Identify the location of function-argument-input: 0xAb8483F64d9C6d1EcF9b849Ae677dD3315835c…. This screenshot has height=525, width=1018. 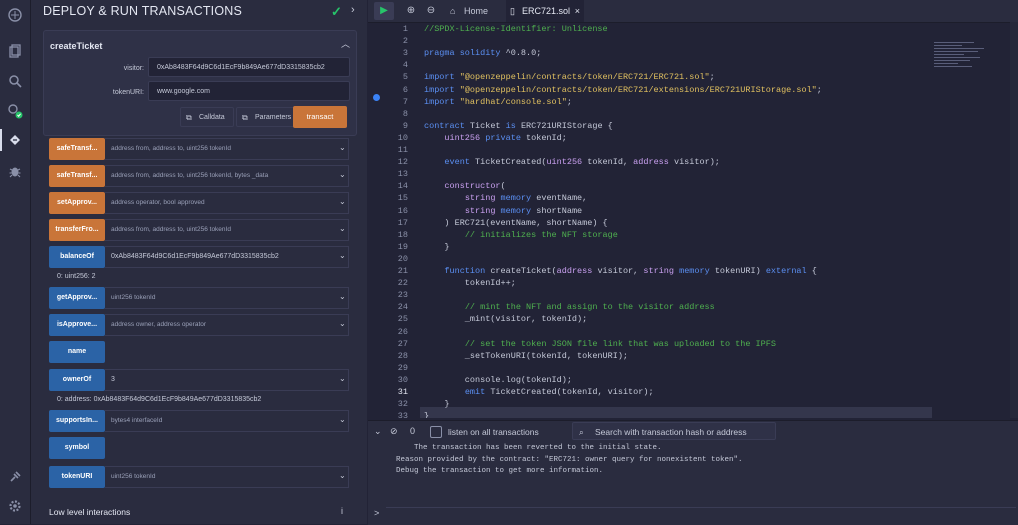
(227, 257).